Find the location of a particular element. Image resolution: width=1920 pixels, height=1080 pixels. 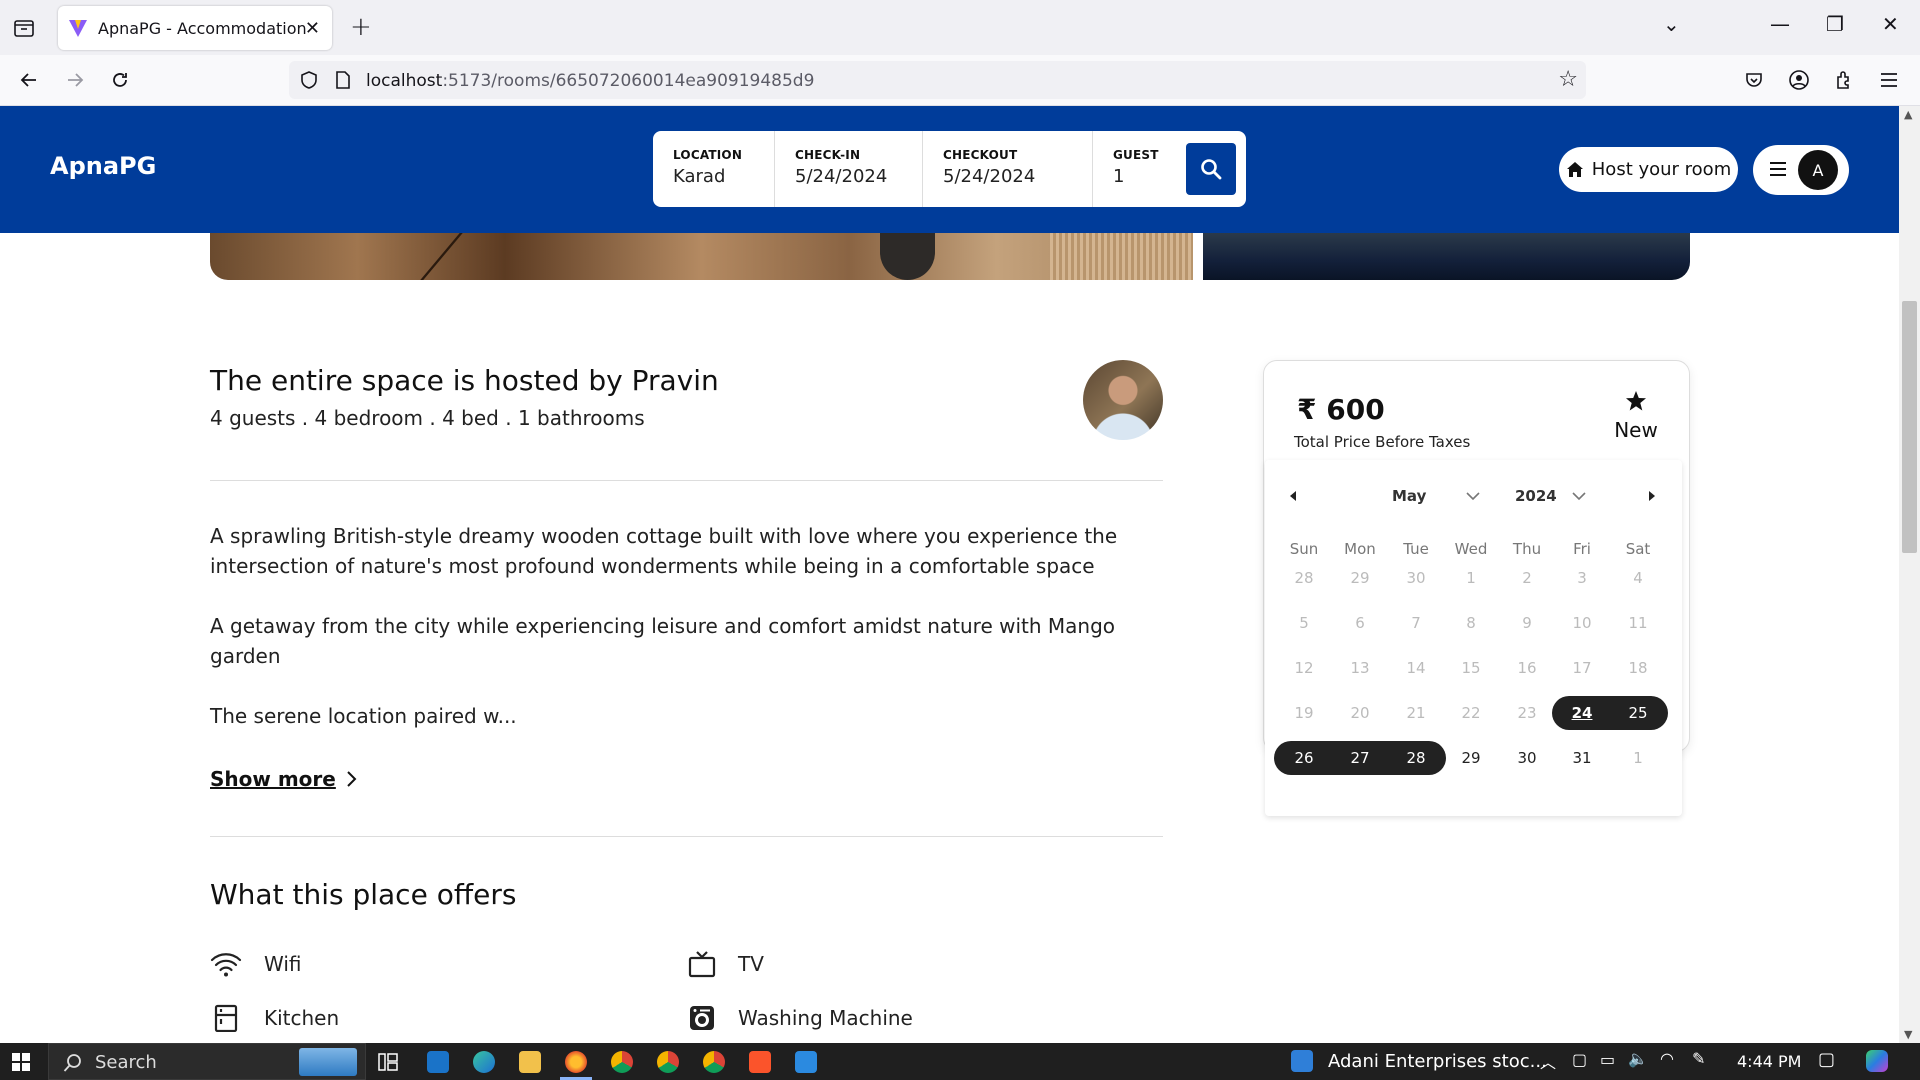

extensions-icon is located at coordinates (1844, 80).